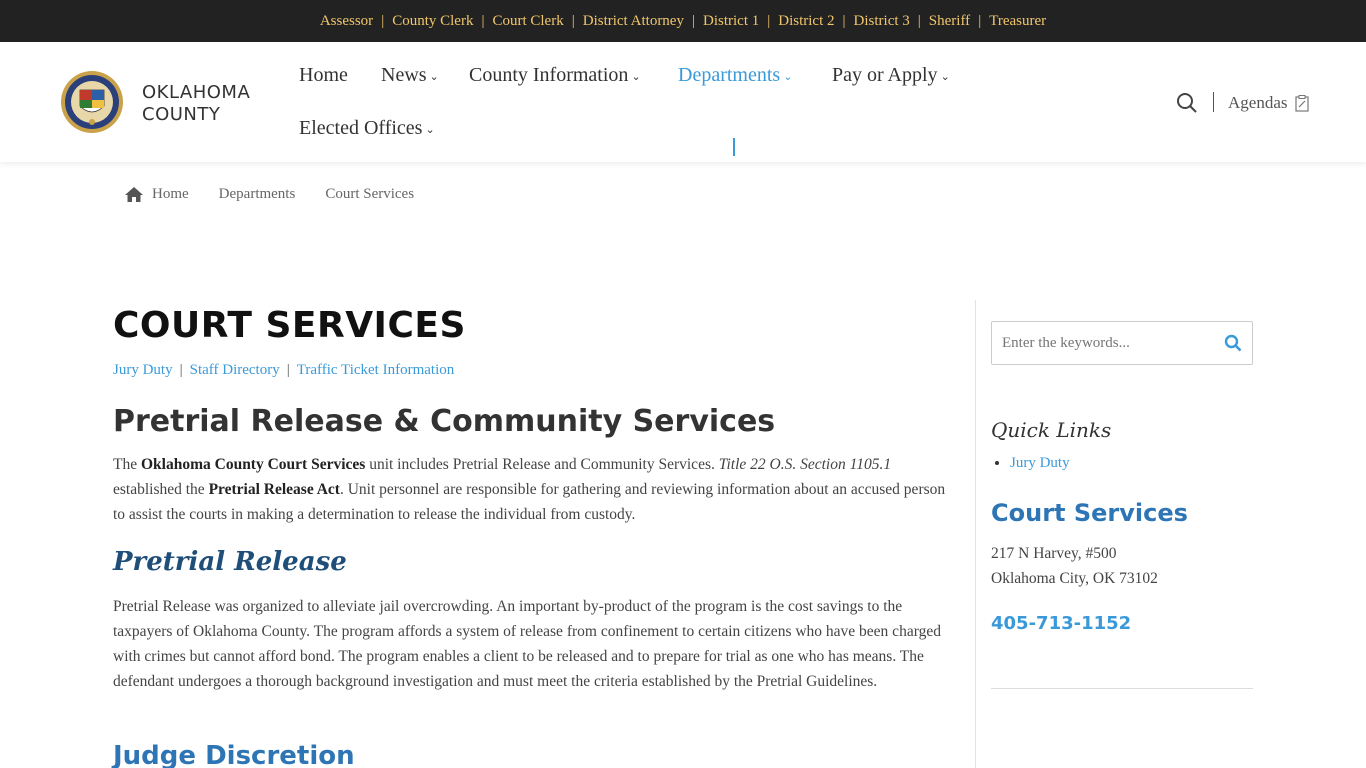  I want to click on breadcrumb-home: Home, so click(156, 194).